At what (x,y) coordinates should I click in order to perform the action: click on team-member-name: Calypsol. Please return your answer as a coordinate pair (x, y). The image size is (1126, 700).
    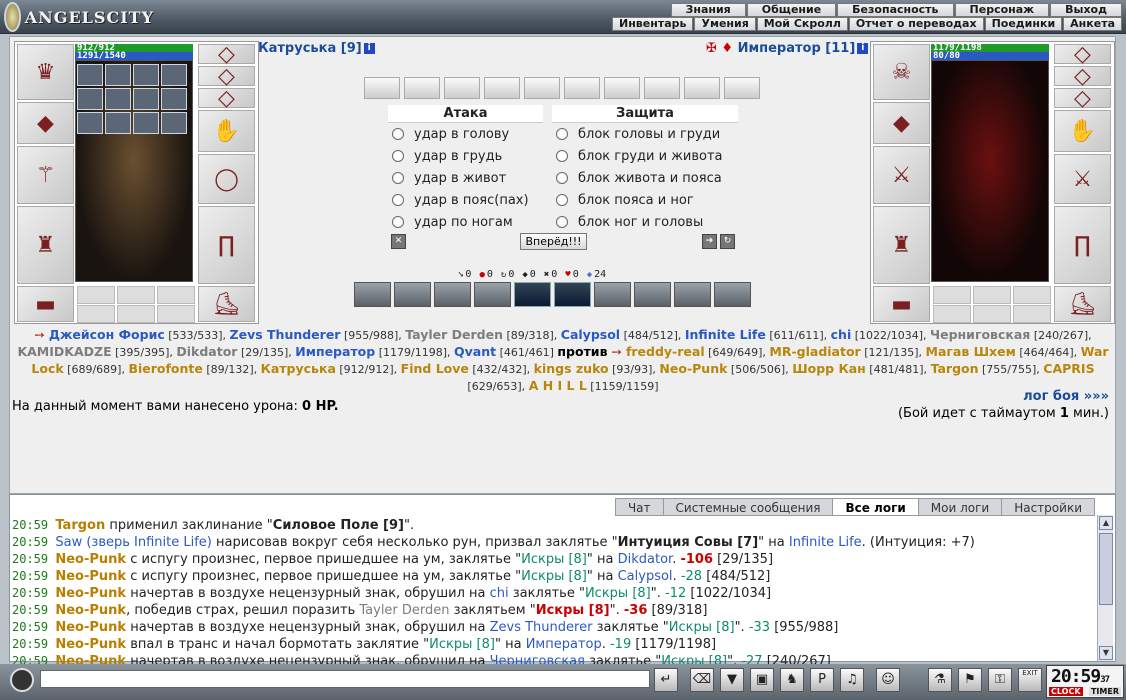
    Looking at the image, I should click on (590, 334).